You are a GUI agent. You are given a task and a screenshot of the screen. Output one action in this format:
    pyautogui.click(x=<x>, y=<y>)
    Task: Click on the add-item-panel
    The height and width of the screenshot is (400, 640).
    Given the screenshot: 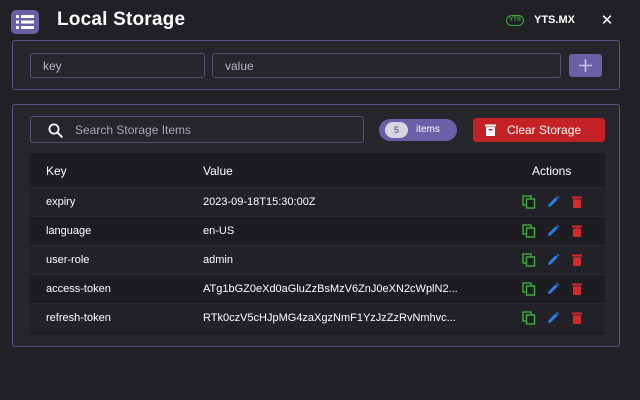 What is the action you would take?
    pyautogui.click(x=316, y=65)
    